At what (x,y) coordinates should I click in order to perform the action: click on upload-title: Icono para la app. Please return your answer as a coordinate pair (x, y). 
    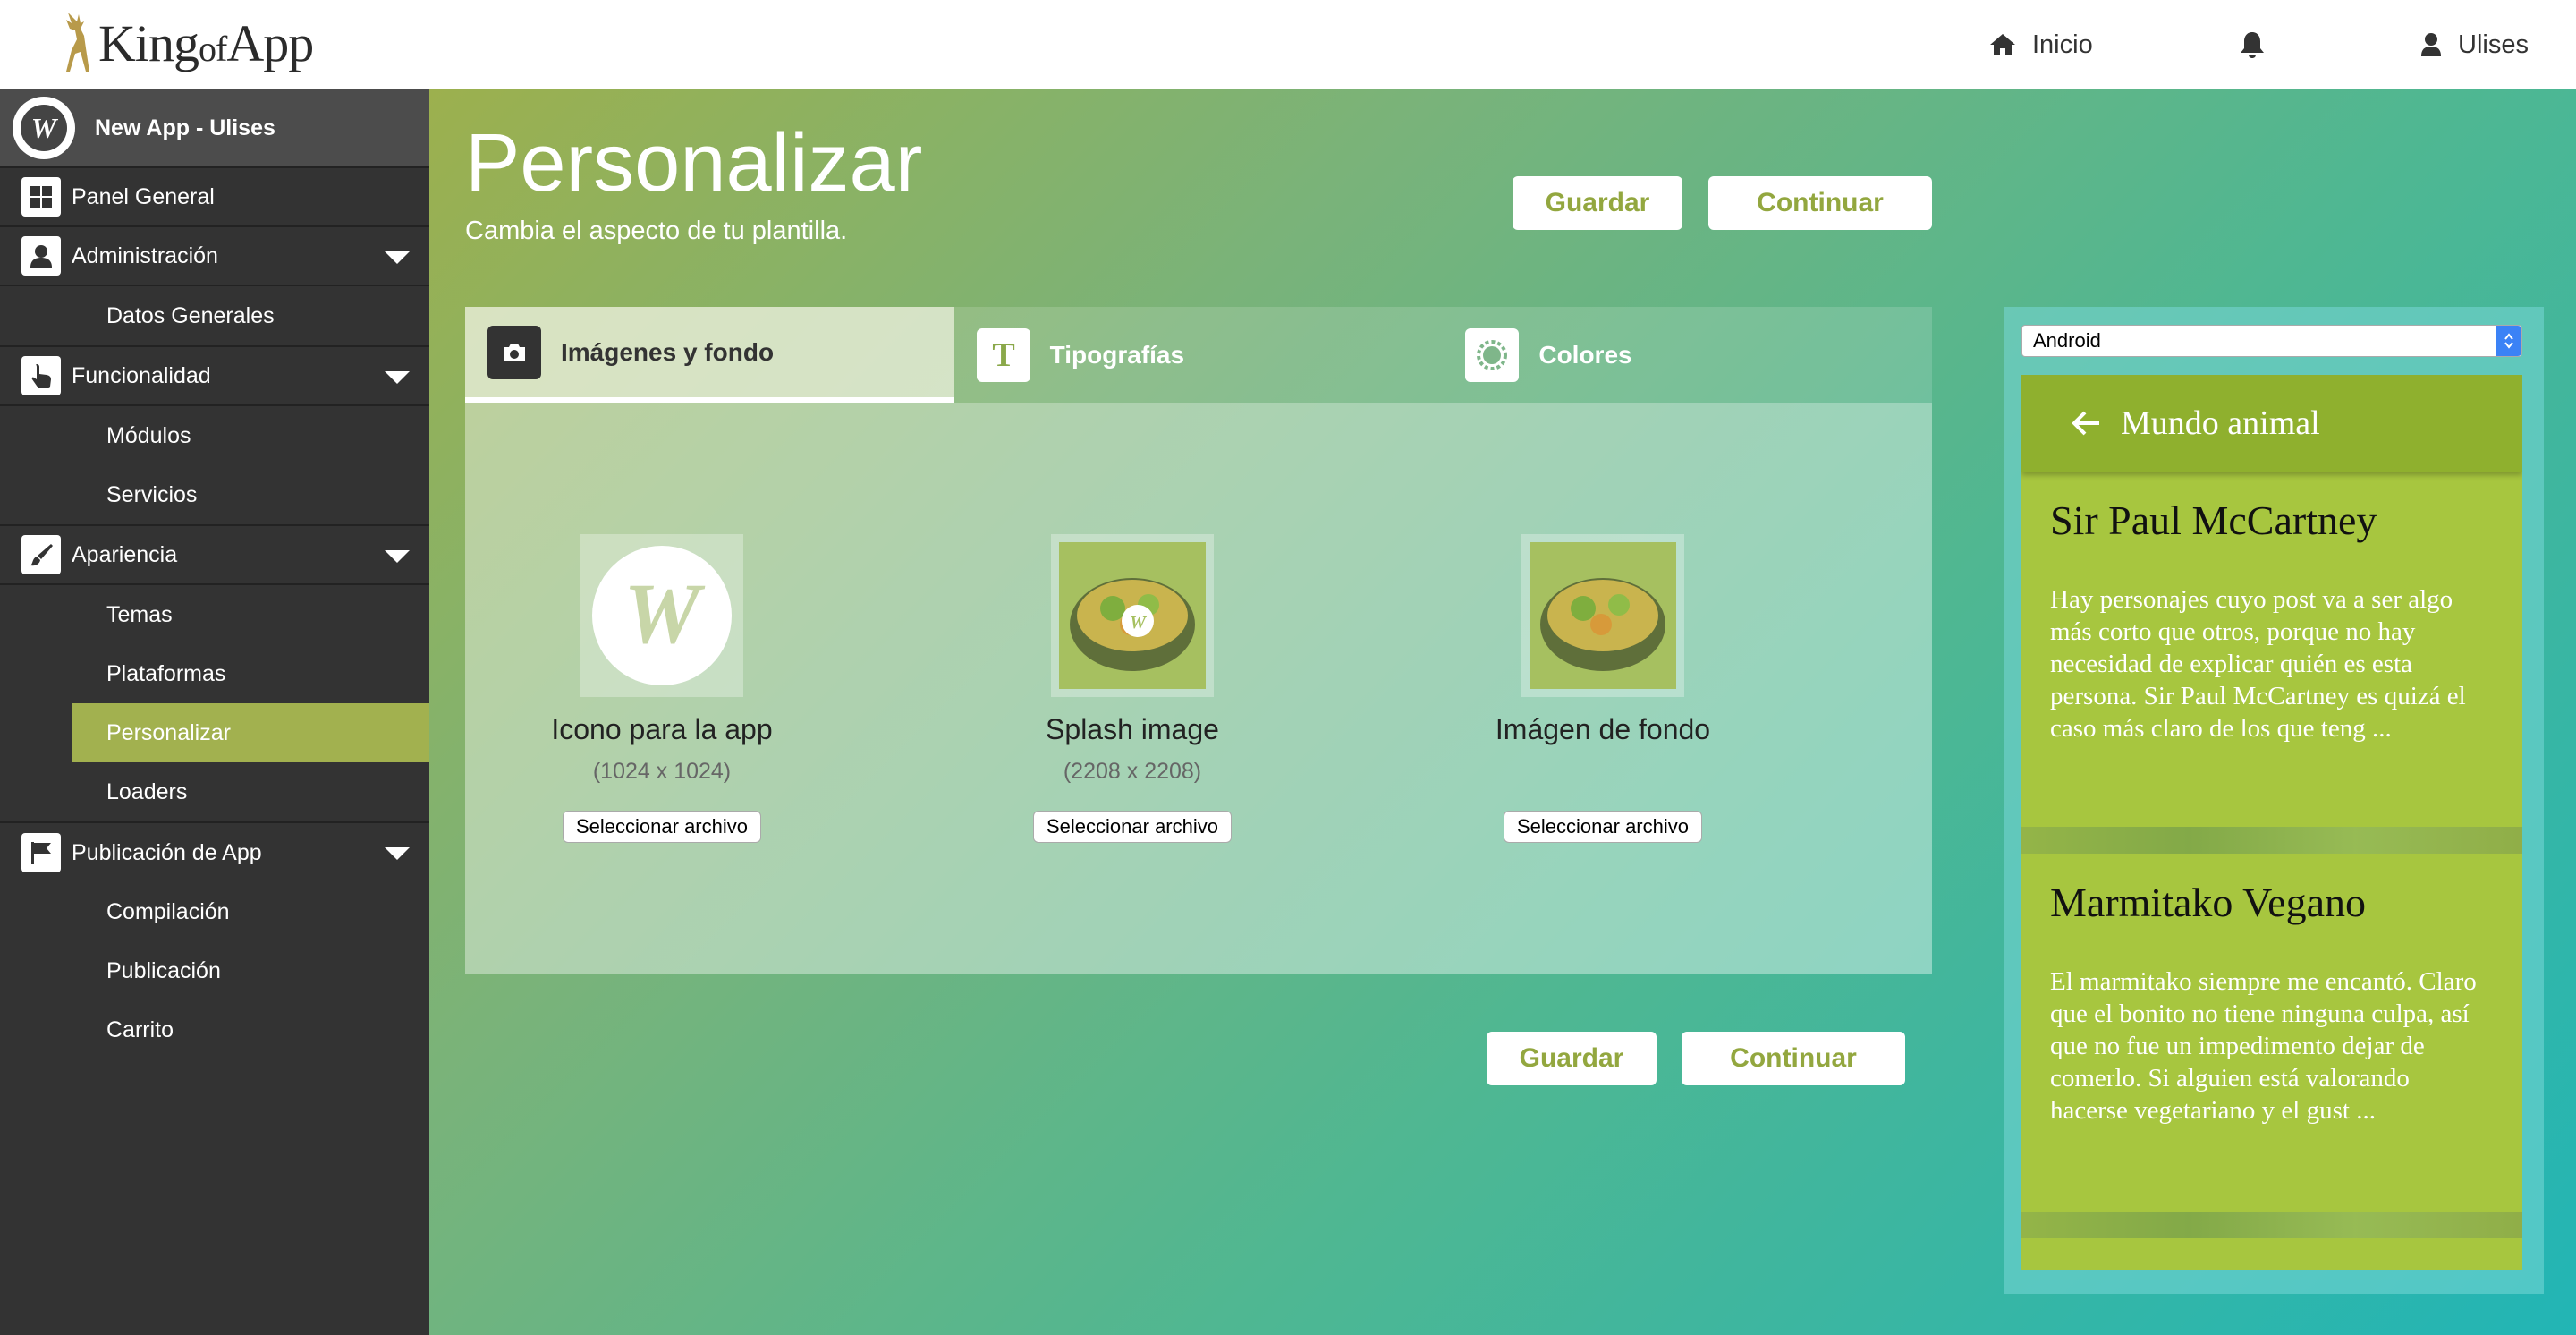
    Looking at the image, I should click on (662, 729).